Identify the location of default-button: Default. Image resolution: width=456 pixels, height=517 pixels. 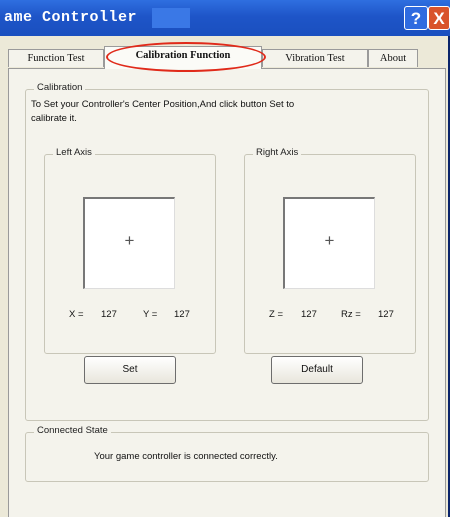
(317, 370).